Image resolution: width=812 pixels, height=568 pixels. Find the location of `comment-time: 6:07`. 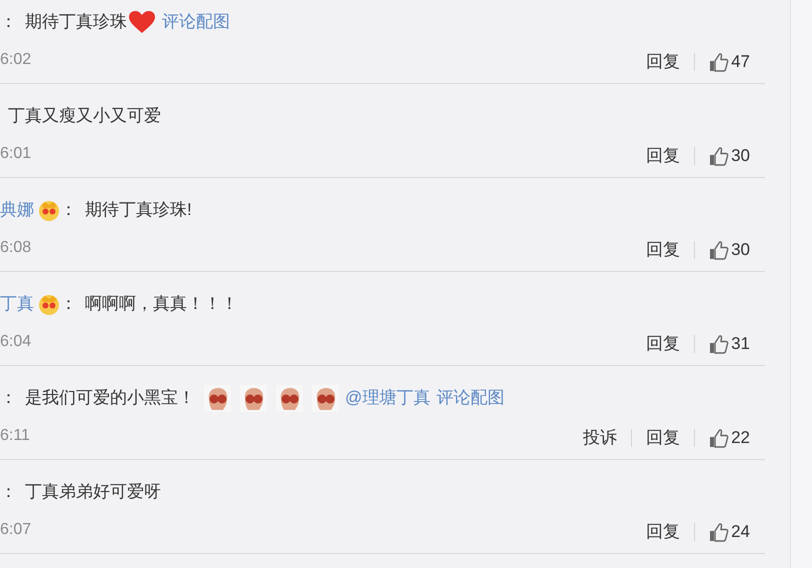

comment-time: 6:07 is located at coordinates (16, 530).